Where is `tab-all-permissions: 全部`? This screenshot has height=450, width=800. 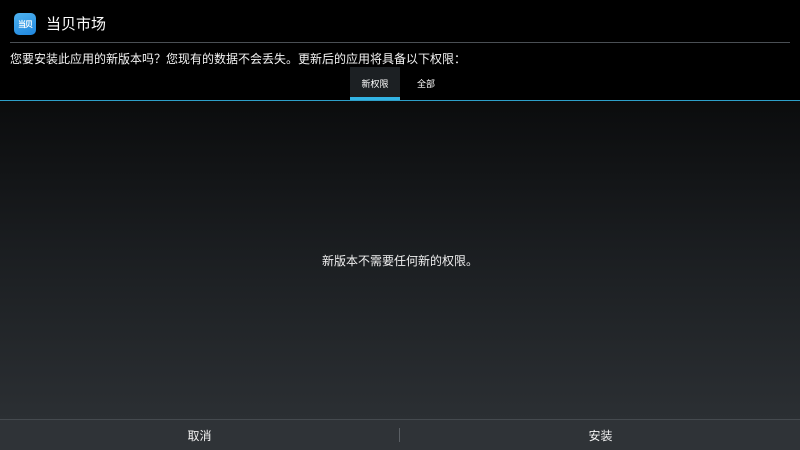 tab-all-permissions: 全部 is located at coordinates (426, 83).